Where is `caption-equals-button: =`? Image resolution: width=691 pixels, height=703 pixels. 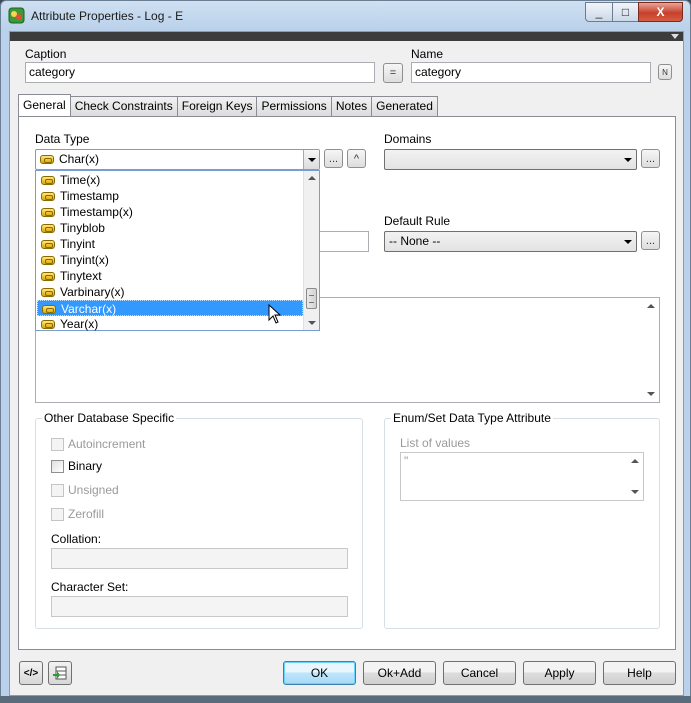
caption-equals-button: = is located at coordinates (393, 73).